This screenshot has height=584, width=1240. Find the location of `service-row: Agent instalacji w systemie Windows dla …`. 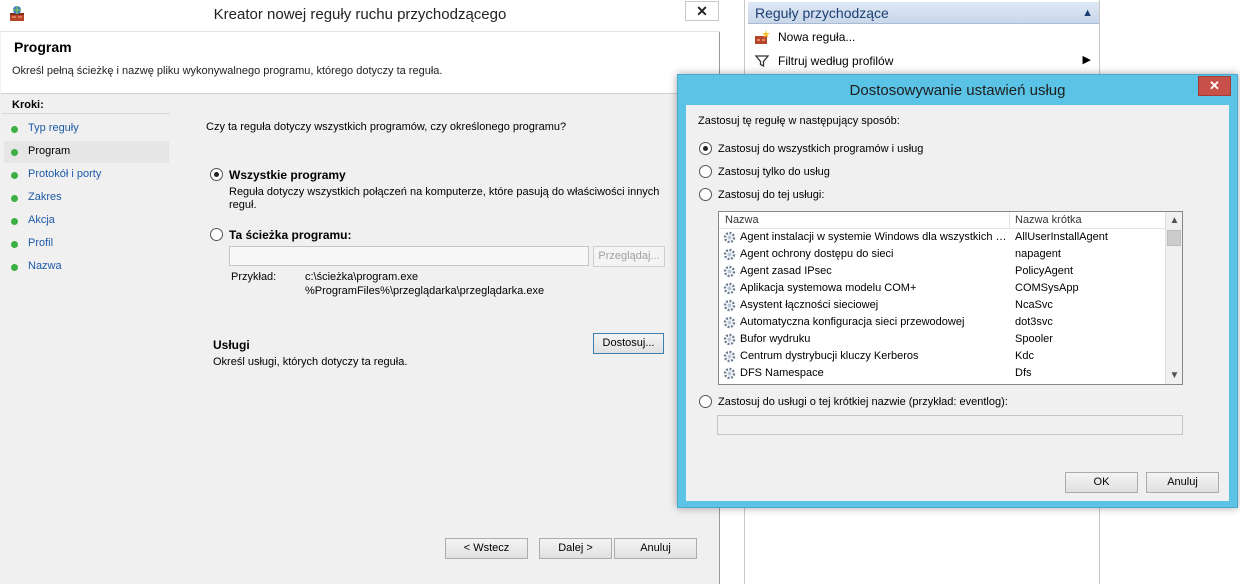

service-row: Agent instalacji w systemie Windows dla … is located at coordinates (942, 237).